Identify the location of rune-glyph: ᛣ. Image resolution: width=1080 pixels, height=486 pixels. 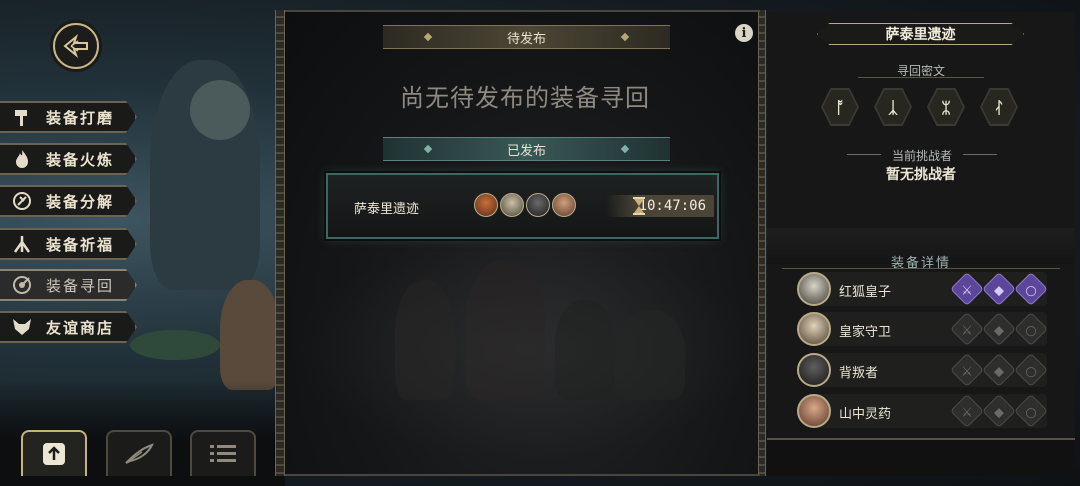
(893, 107).